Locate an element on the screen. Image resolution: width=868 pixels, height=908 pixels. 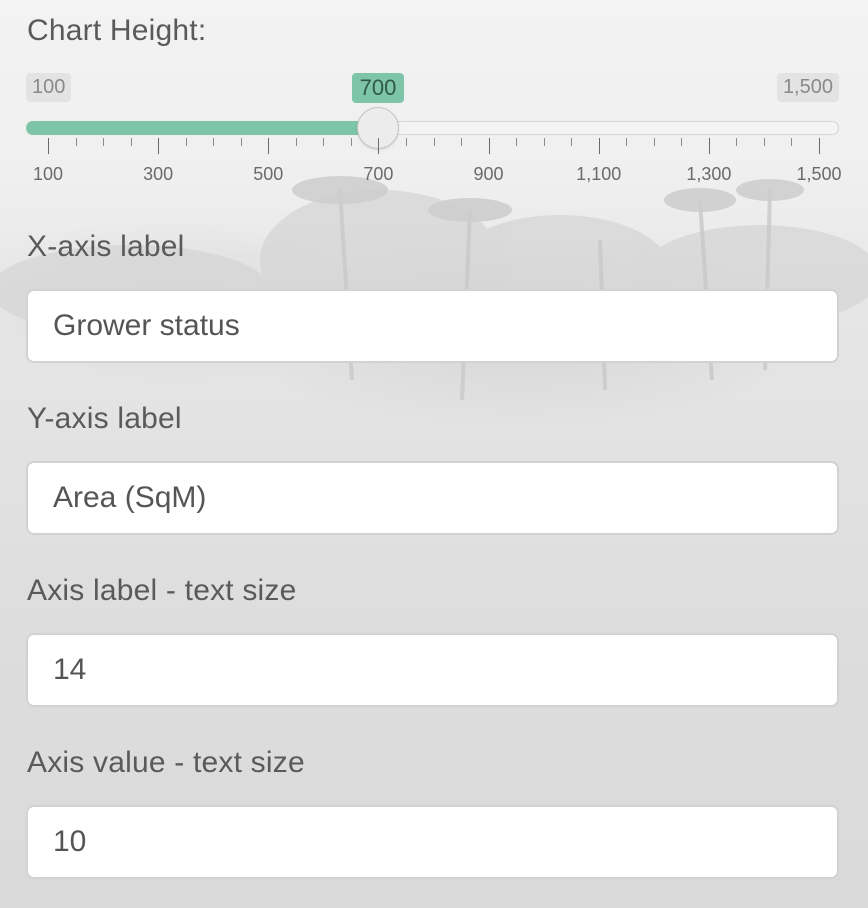
axis-label-text-size-title: Axis label - text size is located at coordinates (162, 590).